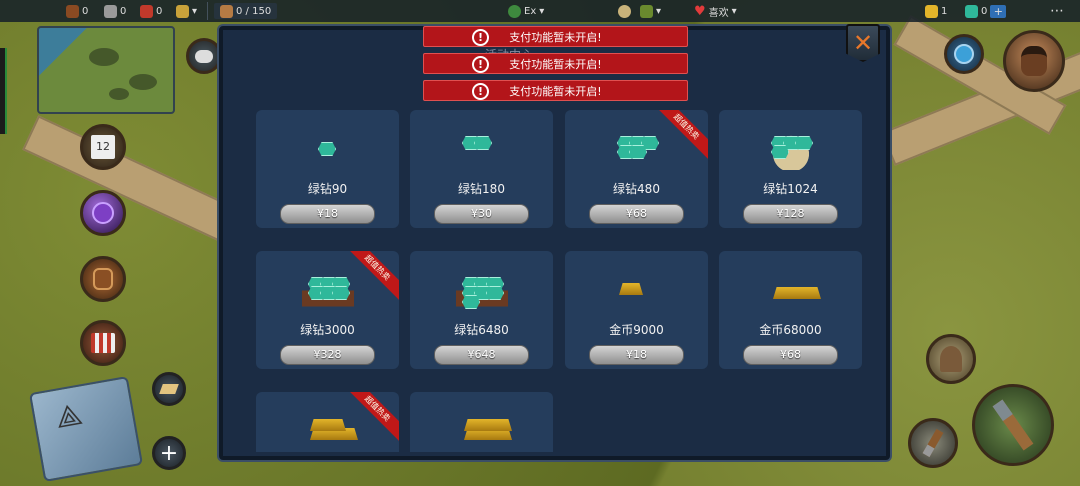  I want to click on calendar-button: 12, so click(103, 147).